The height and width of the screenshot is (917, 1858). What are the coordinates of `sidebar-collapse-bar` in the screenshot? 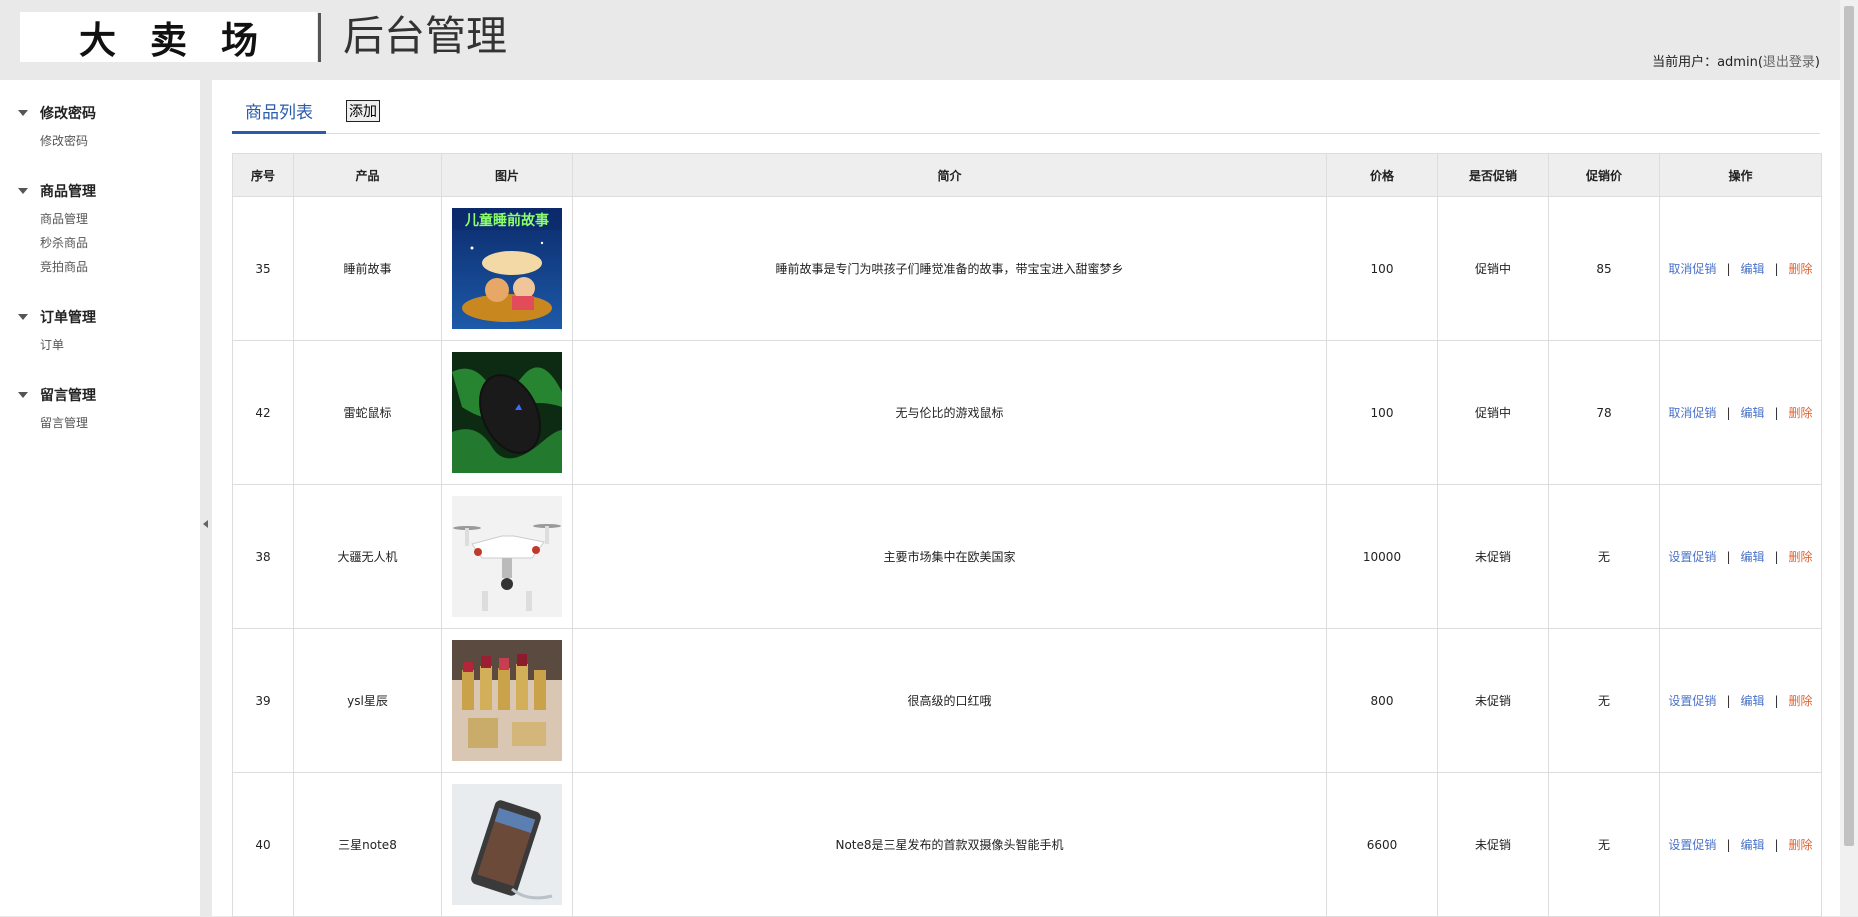 It's located at (206, 498).